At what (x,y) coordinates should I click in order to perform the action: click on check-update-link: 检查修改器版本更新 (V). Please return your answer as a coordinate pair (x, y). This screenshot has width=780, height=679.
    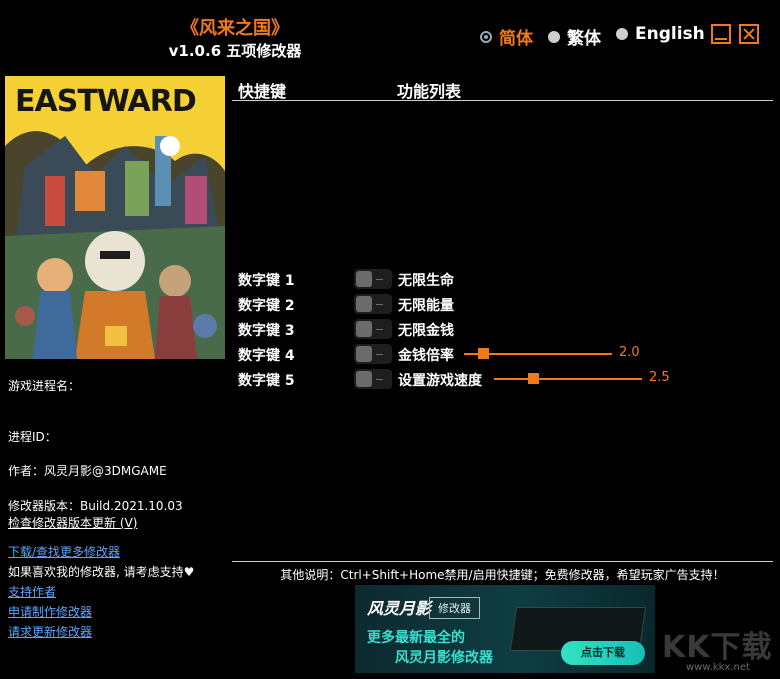
    Looking at the image, I should click on (72, 522).